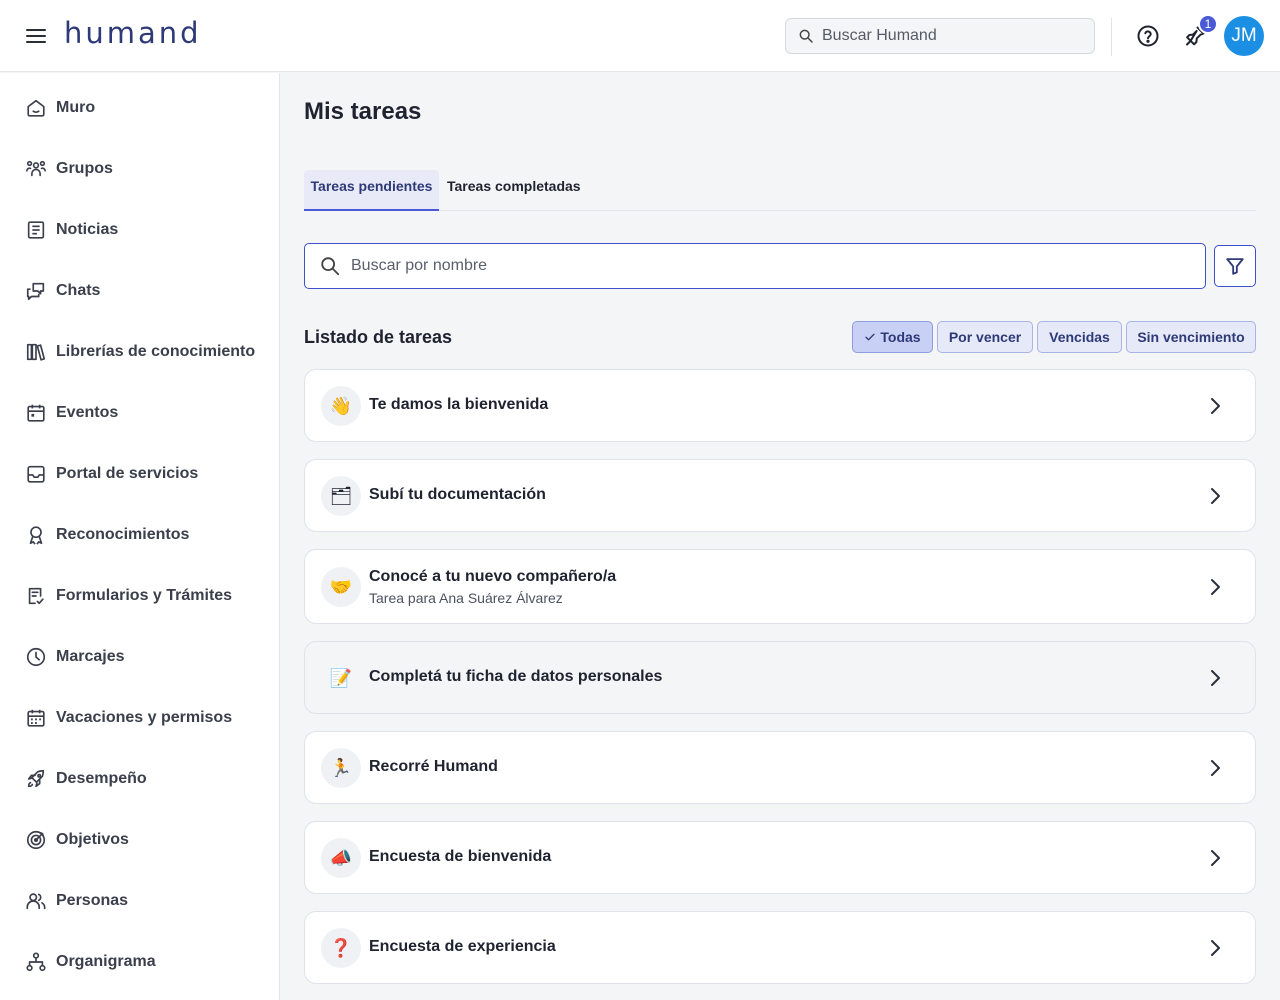 This screenshot has width=1280, height=1000. I want to click on task-title: Completá tu ficha de datos personales, so click(516, 676).